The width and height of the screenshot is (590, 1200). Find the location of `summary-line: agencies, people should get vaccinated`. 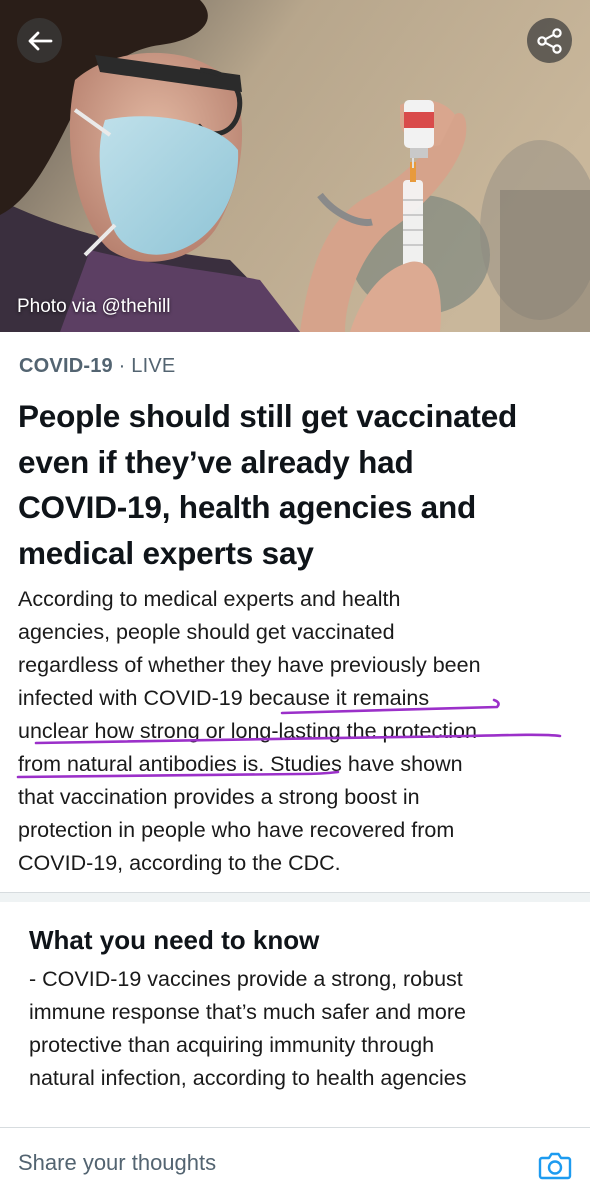

summary-line: agencies, people should get vaccinated is located at coordinates (206, 632).